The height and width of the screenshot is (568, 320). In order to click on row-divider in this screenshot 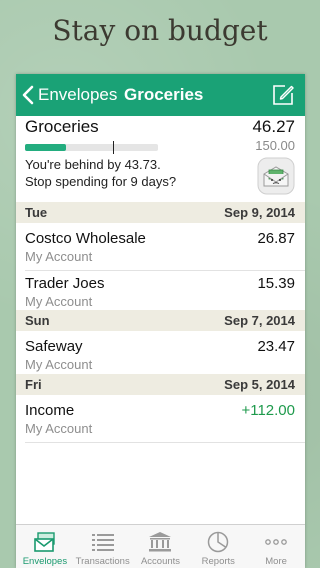, I will do `click(165, 442)`.